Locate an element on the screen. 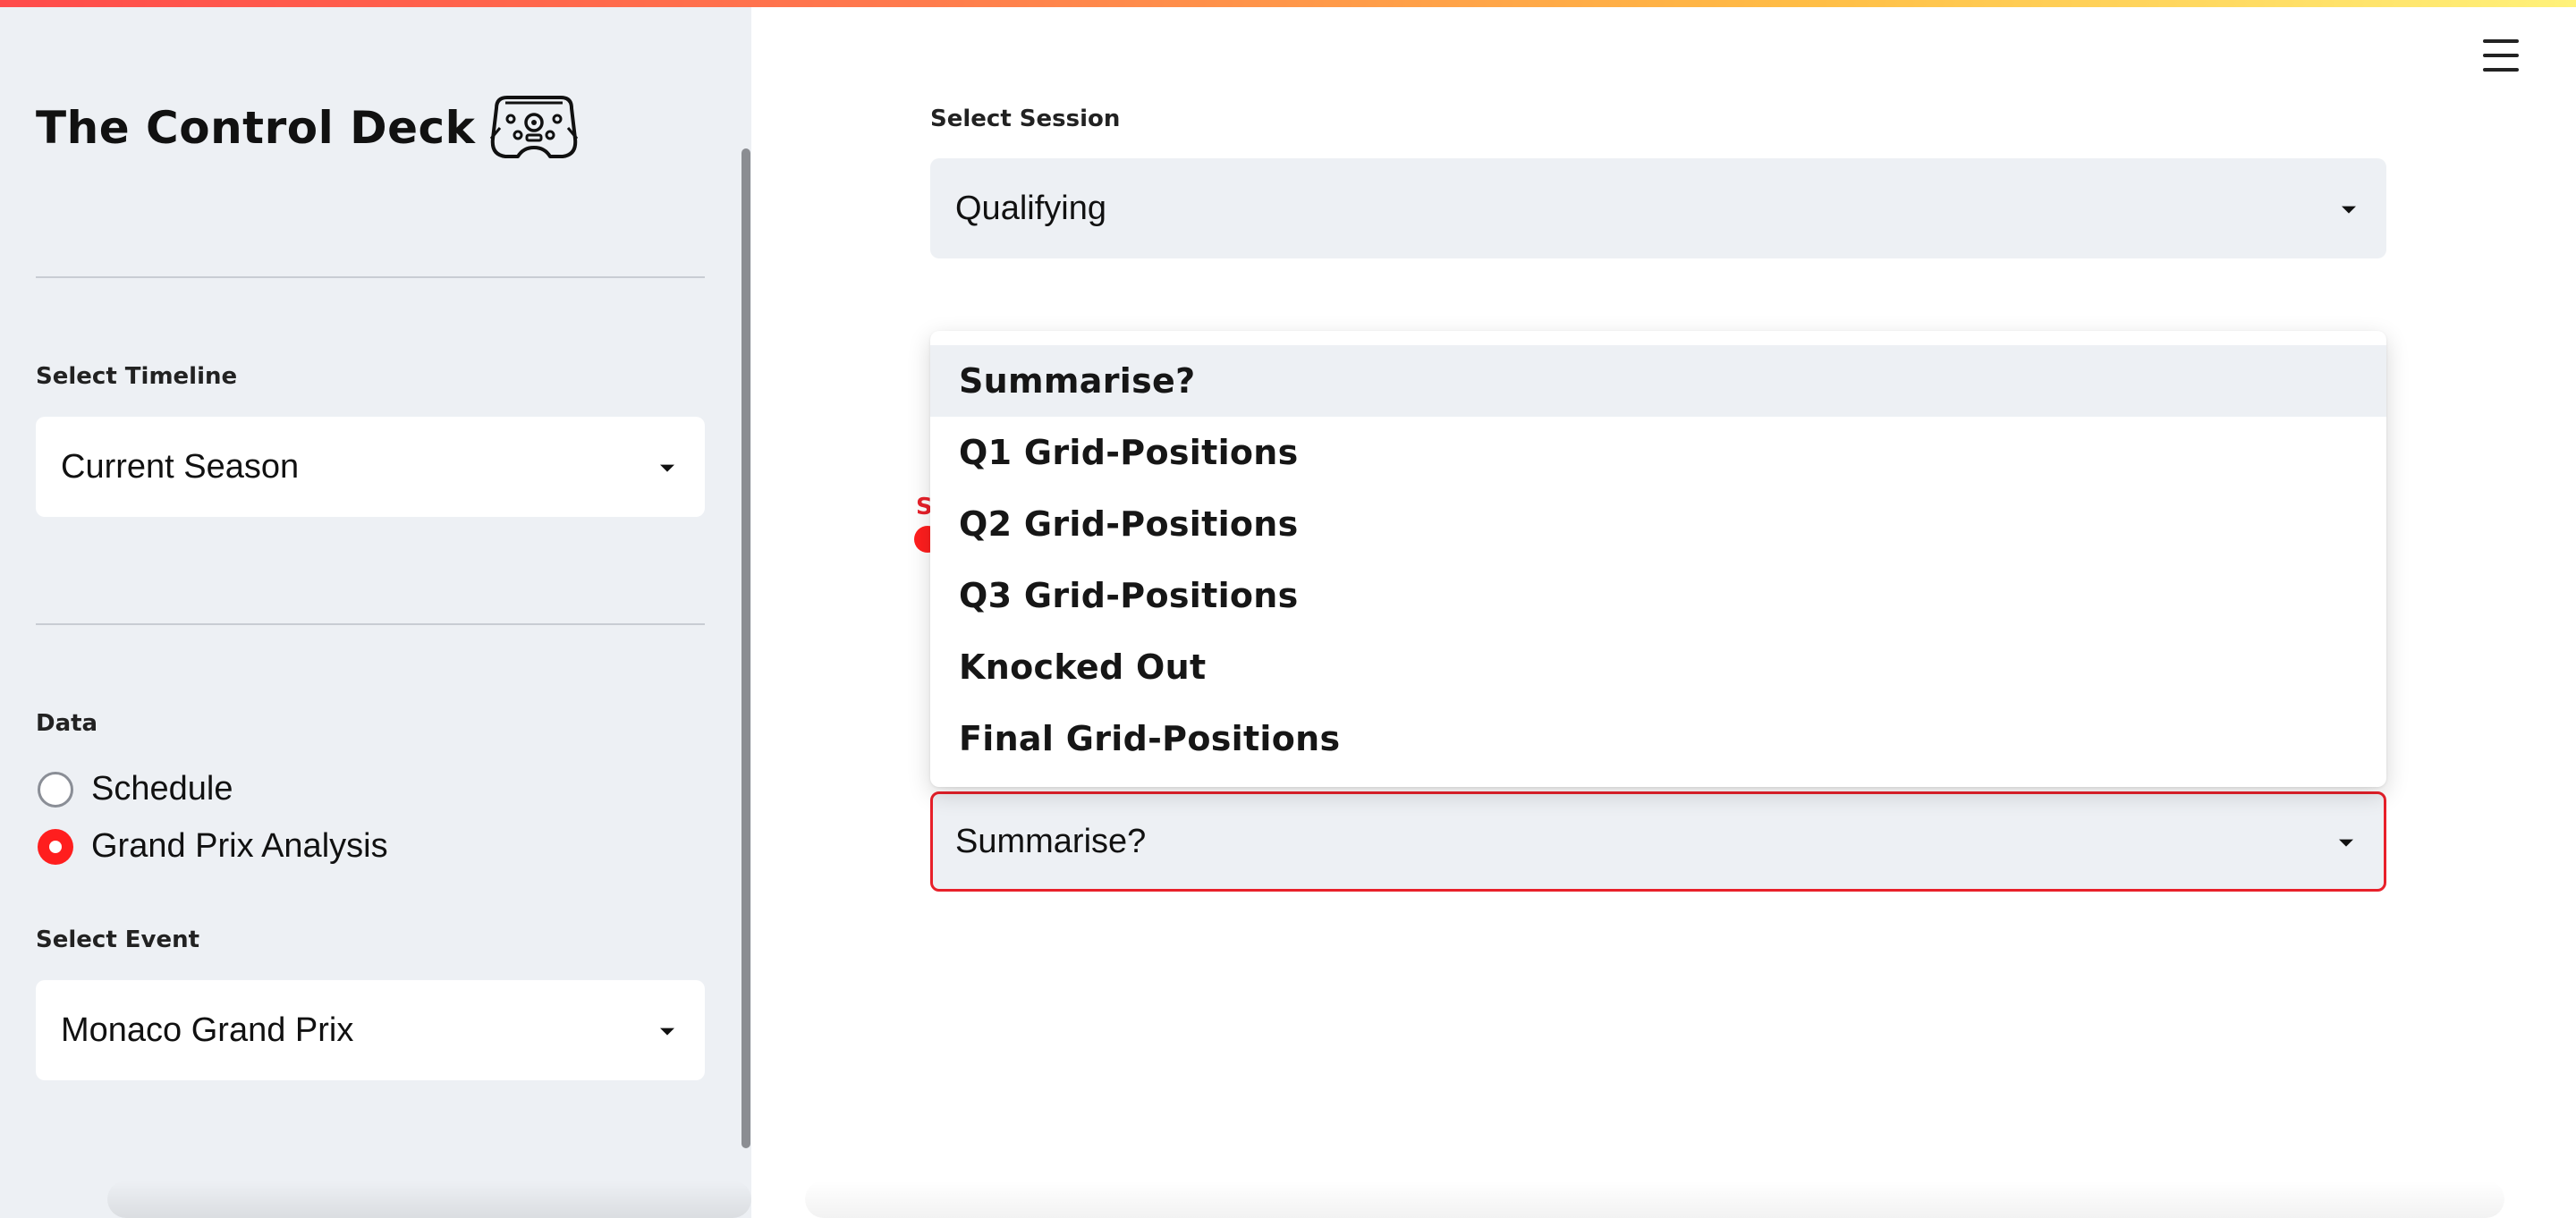 This screenshot has width=2576, height=1218. radio-schedule: Schedule is located at coordinates (135, 789).